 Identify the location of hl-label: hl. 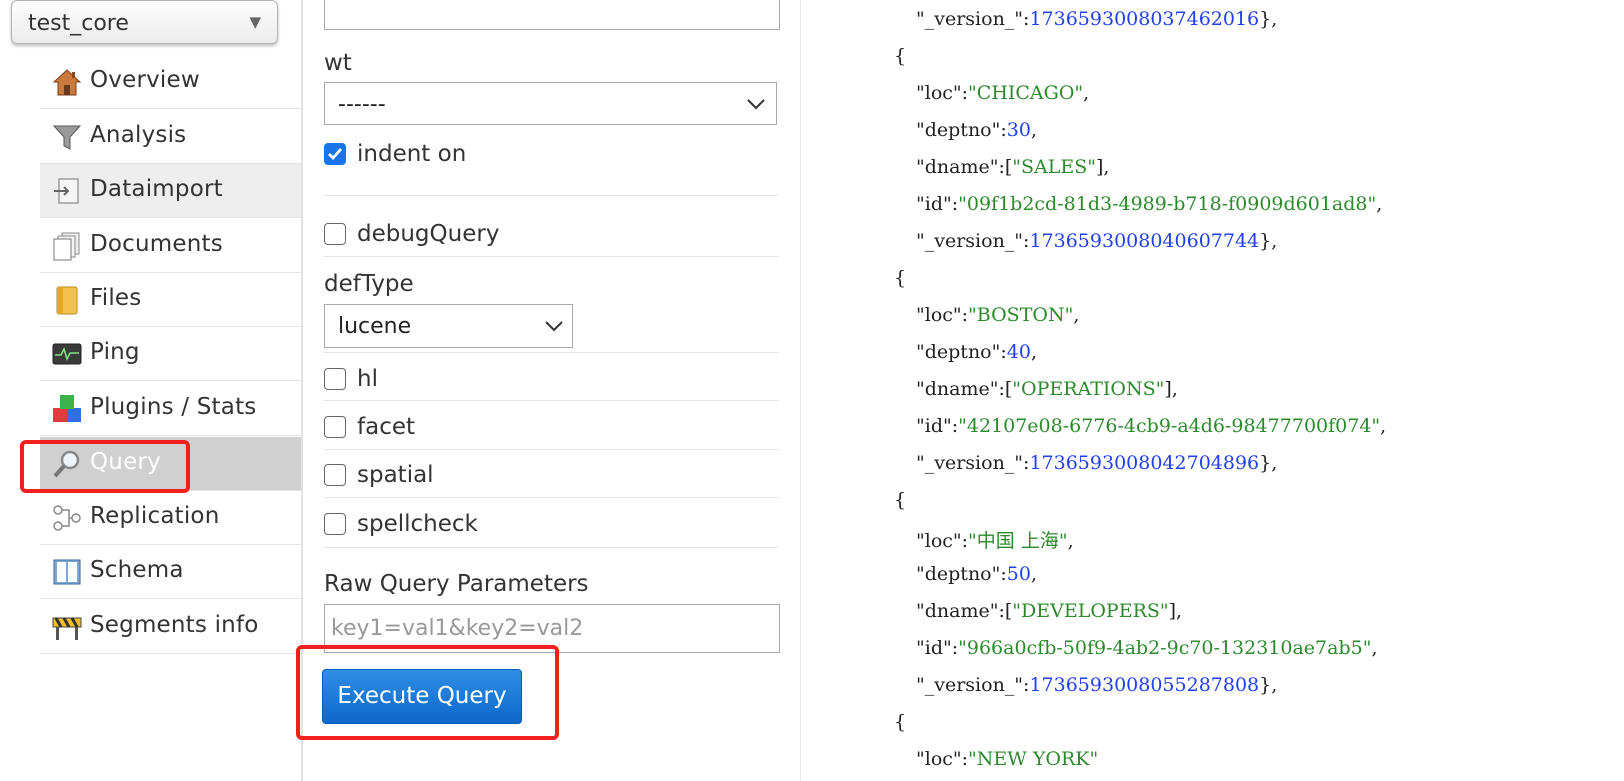
(367, 379).